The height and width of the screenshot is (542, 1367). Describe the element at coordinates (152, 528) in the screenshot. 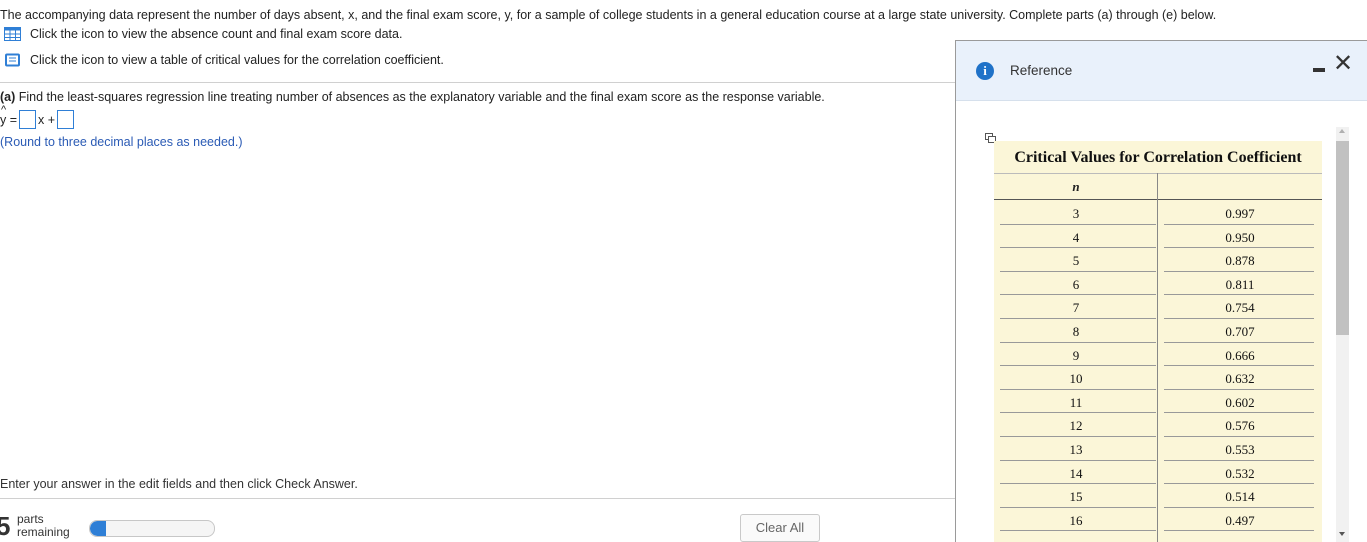

I see `parts-progress-bar` at that location.